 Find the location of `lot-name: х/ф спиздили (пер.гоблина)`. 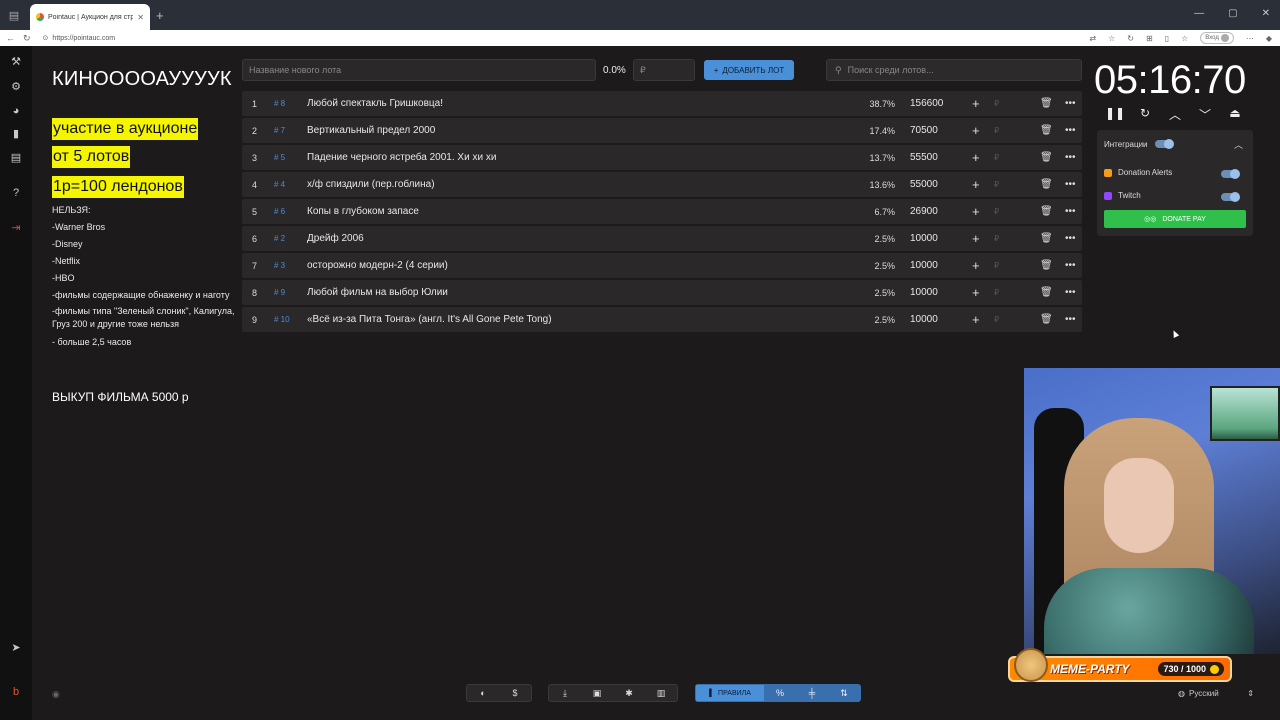

lot-name: х/ф спиздили (пер.гоблина) is located at coordinates (371, 184).